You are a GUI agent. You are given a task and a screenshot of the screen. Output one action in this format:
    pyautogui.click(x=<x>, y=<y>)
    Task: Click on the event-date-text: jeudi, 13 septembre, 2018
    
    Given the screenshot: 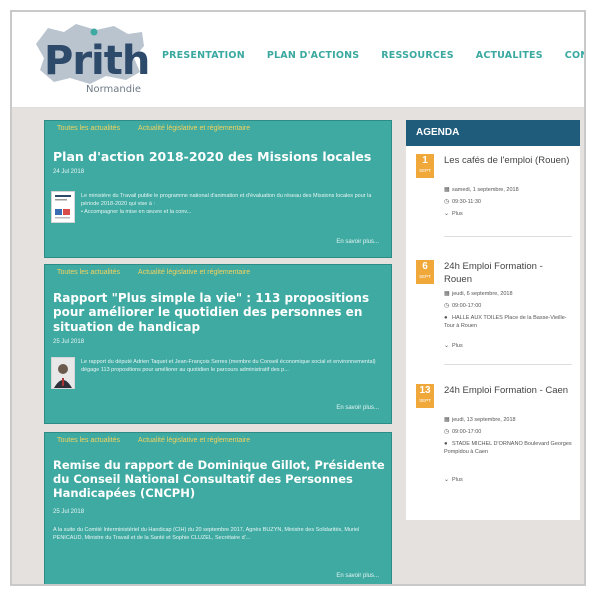 What is the action you would take?
    pyautogui.click(x=484, y=420)
    